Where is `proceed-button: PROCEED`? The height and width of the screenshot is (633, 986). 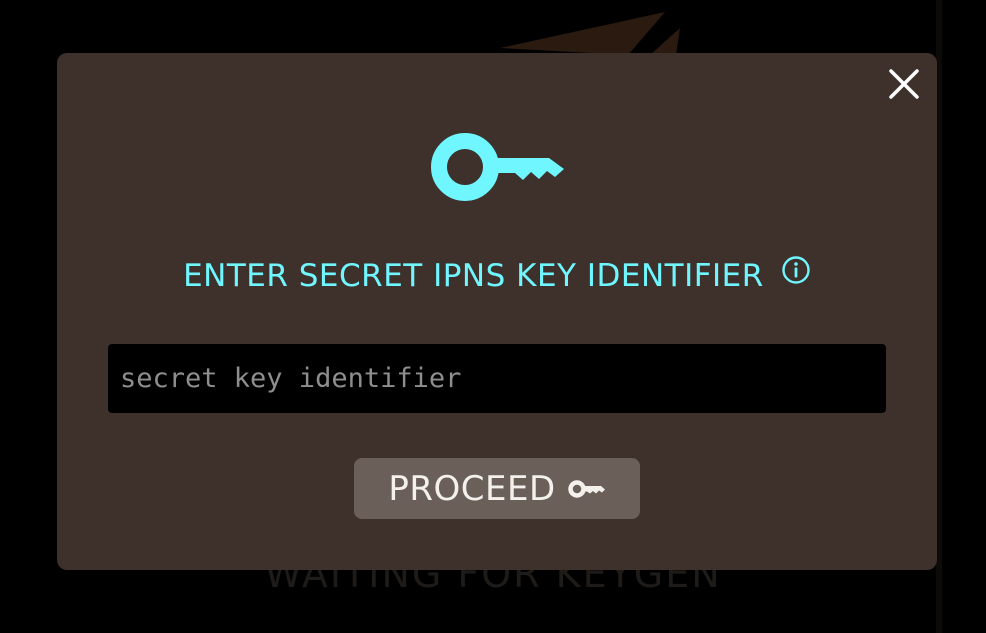
proceed-button: PROCEED is located at coordinates (497, 488).